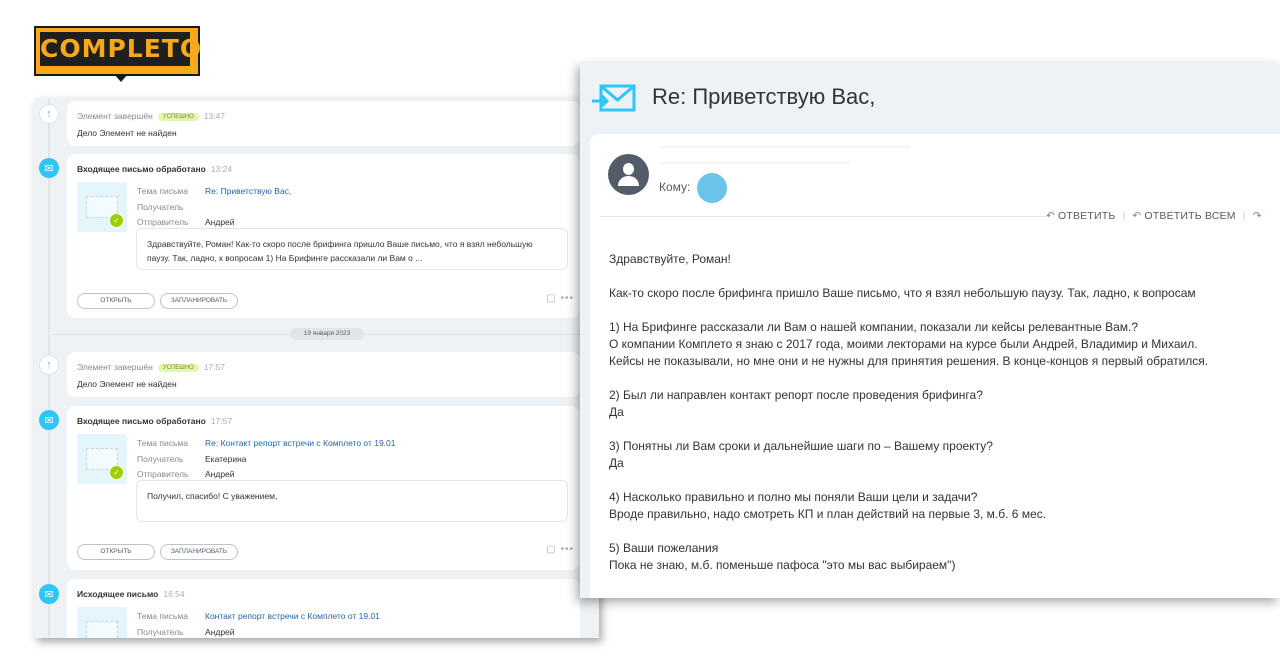 The height and width of the screenshot is (662, 1280). What do you see at coordinates (118, 594) in the screenshot?
I see `card-title-text: Исходящее письмо` at bounding box center [118, 594].